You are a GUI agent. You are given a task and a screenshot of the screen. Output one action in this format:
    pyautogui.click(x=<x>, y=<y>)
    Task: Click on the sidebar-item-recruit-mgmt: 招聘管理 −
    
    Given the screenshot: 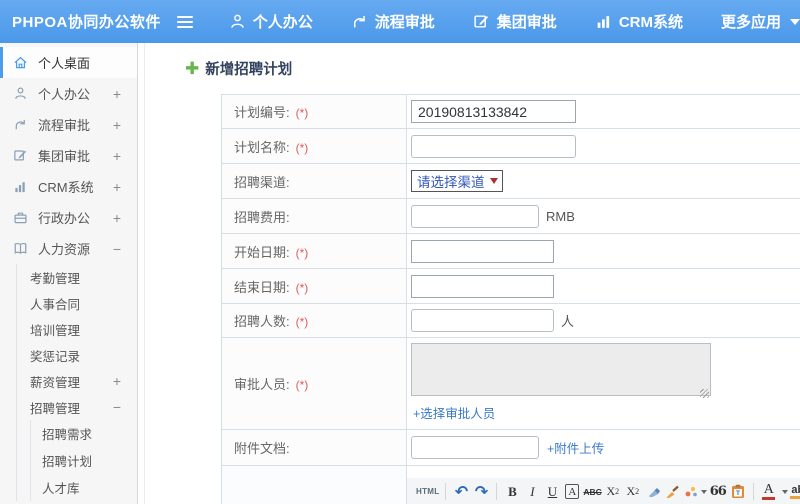 What is the action you would take?
    pyautogui.click(x=77, y=407)
    